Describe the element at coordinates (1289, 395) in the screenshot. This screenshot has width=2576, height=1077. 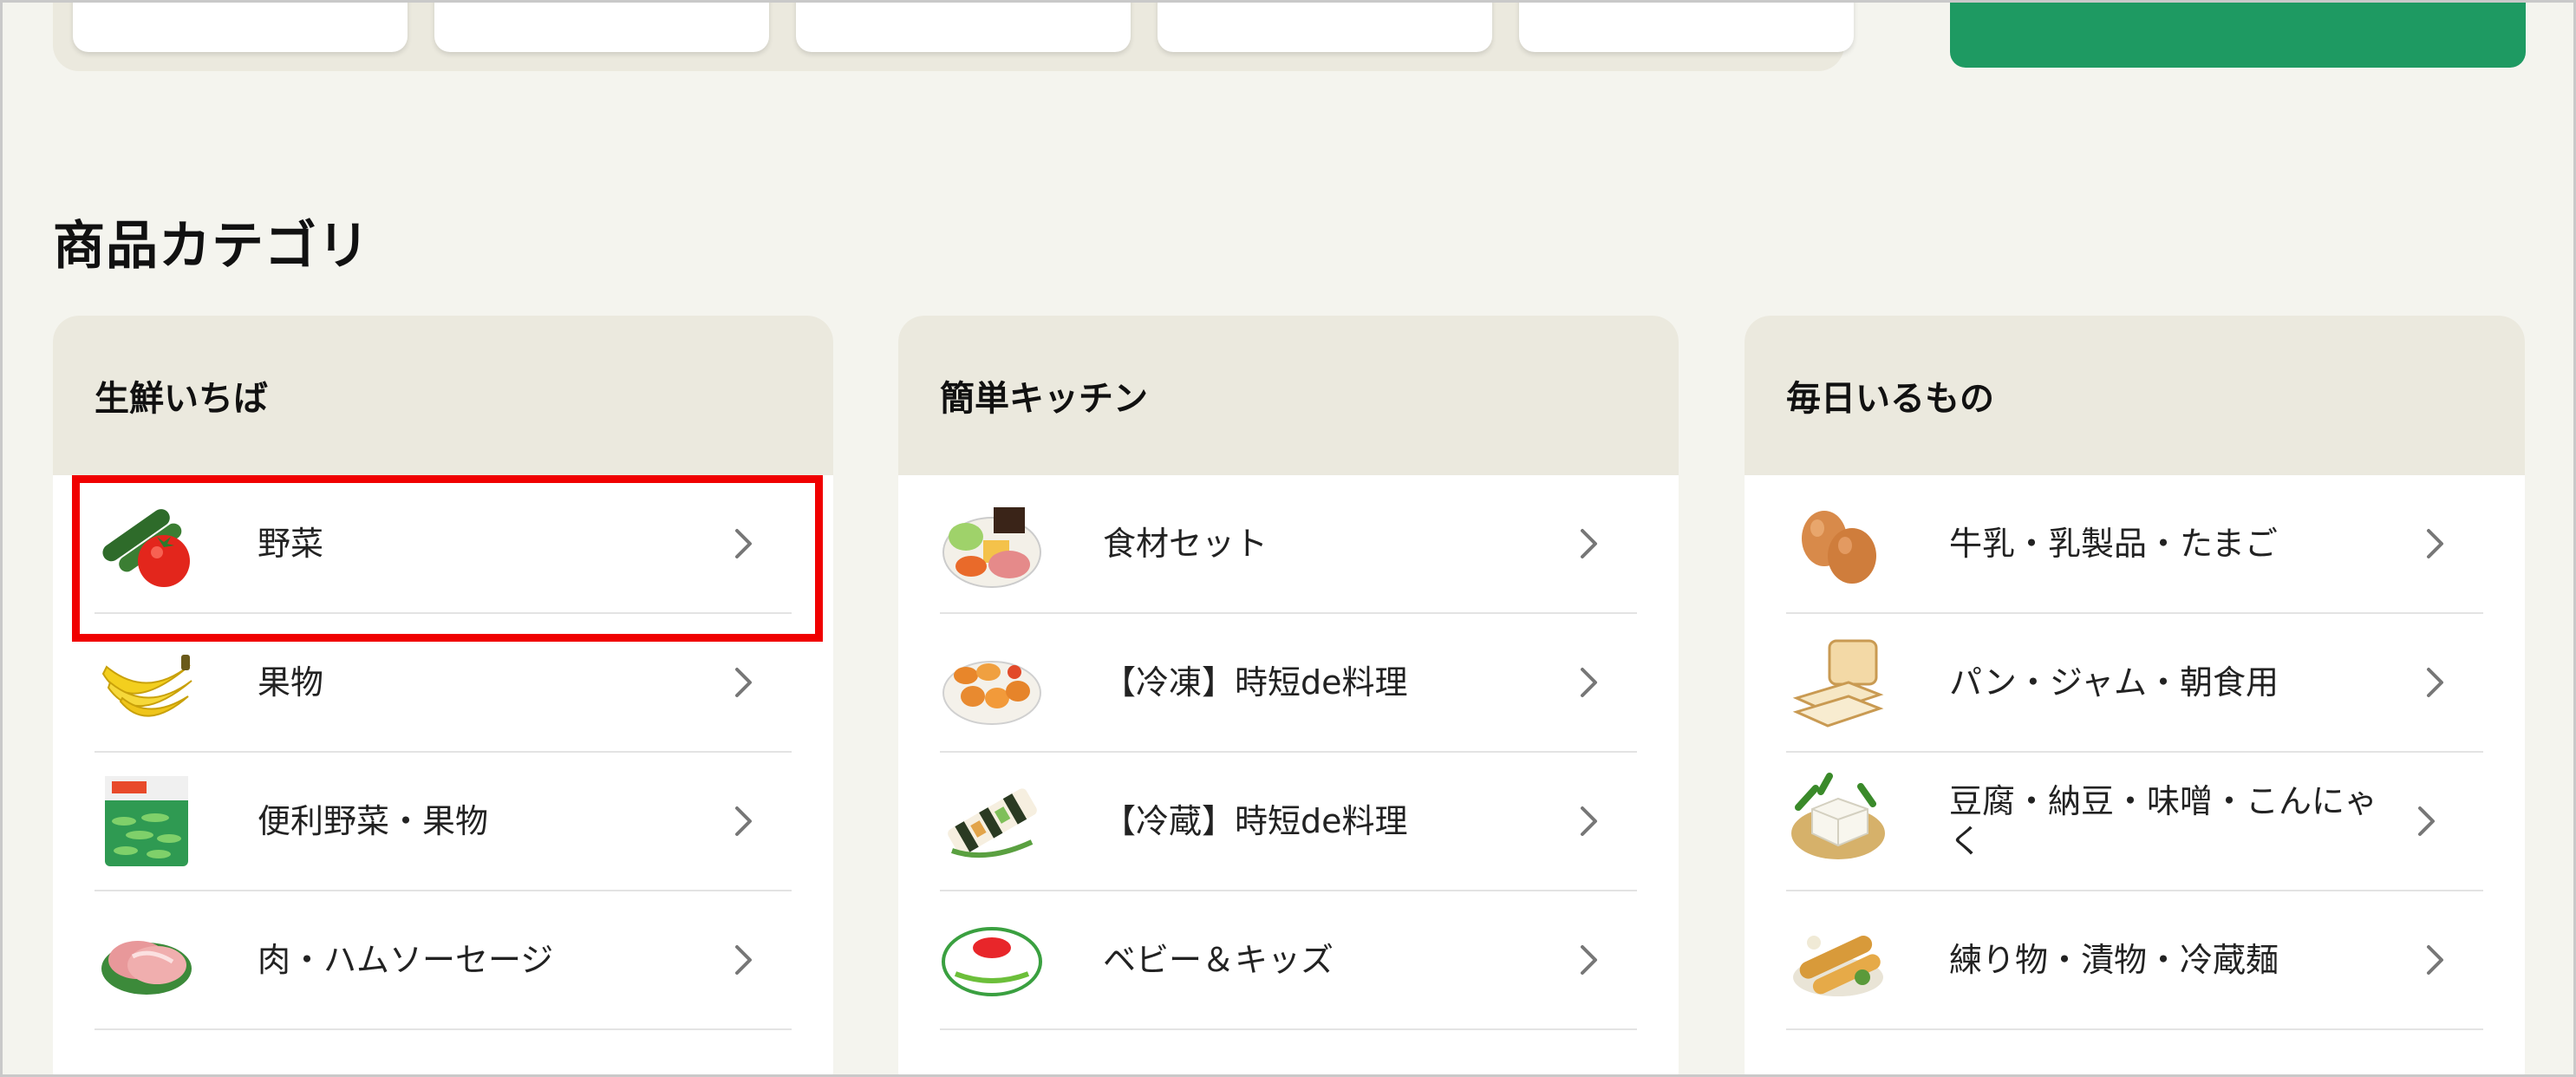
I see `panel-title: 簡単キッチン` at that location.